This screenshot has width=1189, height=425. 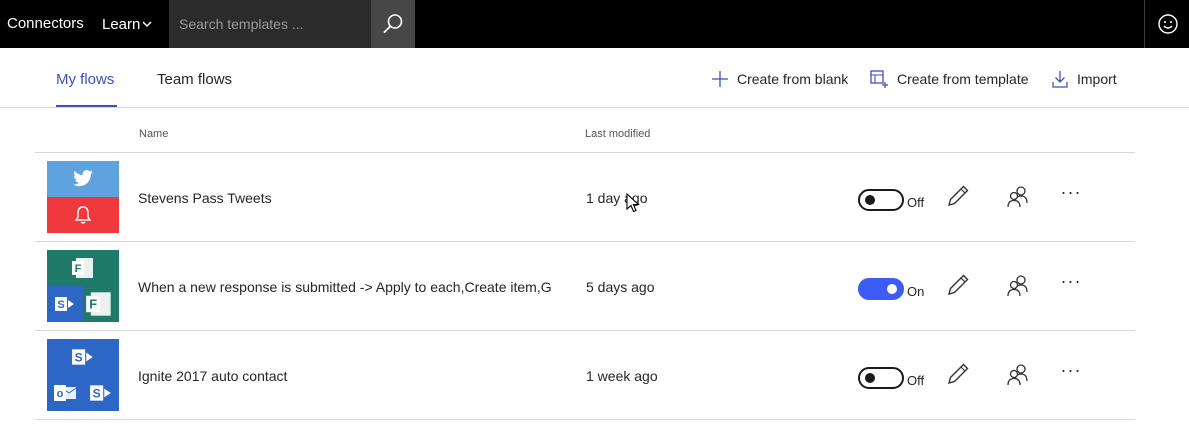 What do you see at coordinates (916, 291) in the screenshot?
I see `toggle-state-label: On` at bounding box center [916, 291].